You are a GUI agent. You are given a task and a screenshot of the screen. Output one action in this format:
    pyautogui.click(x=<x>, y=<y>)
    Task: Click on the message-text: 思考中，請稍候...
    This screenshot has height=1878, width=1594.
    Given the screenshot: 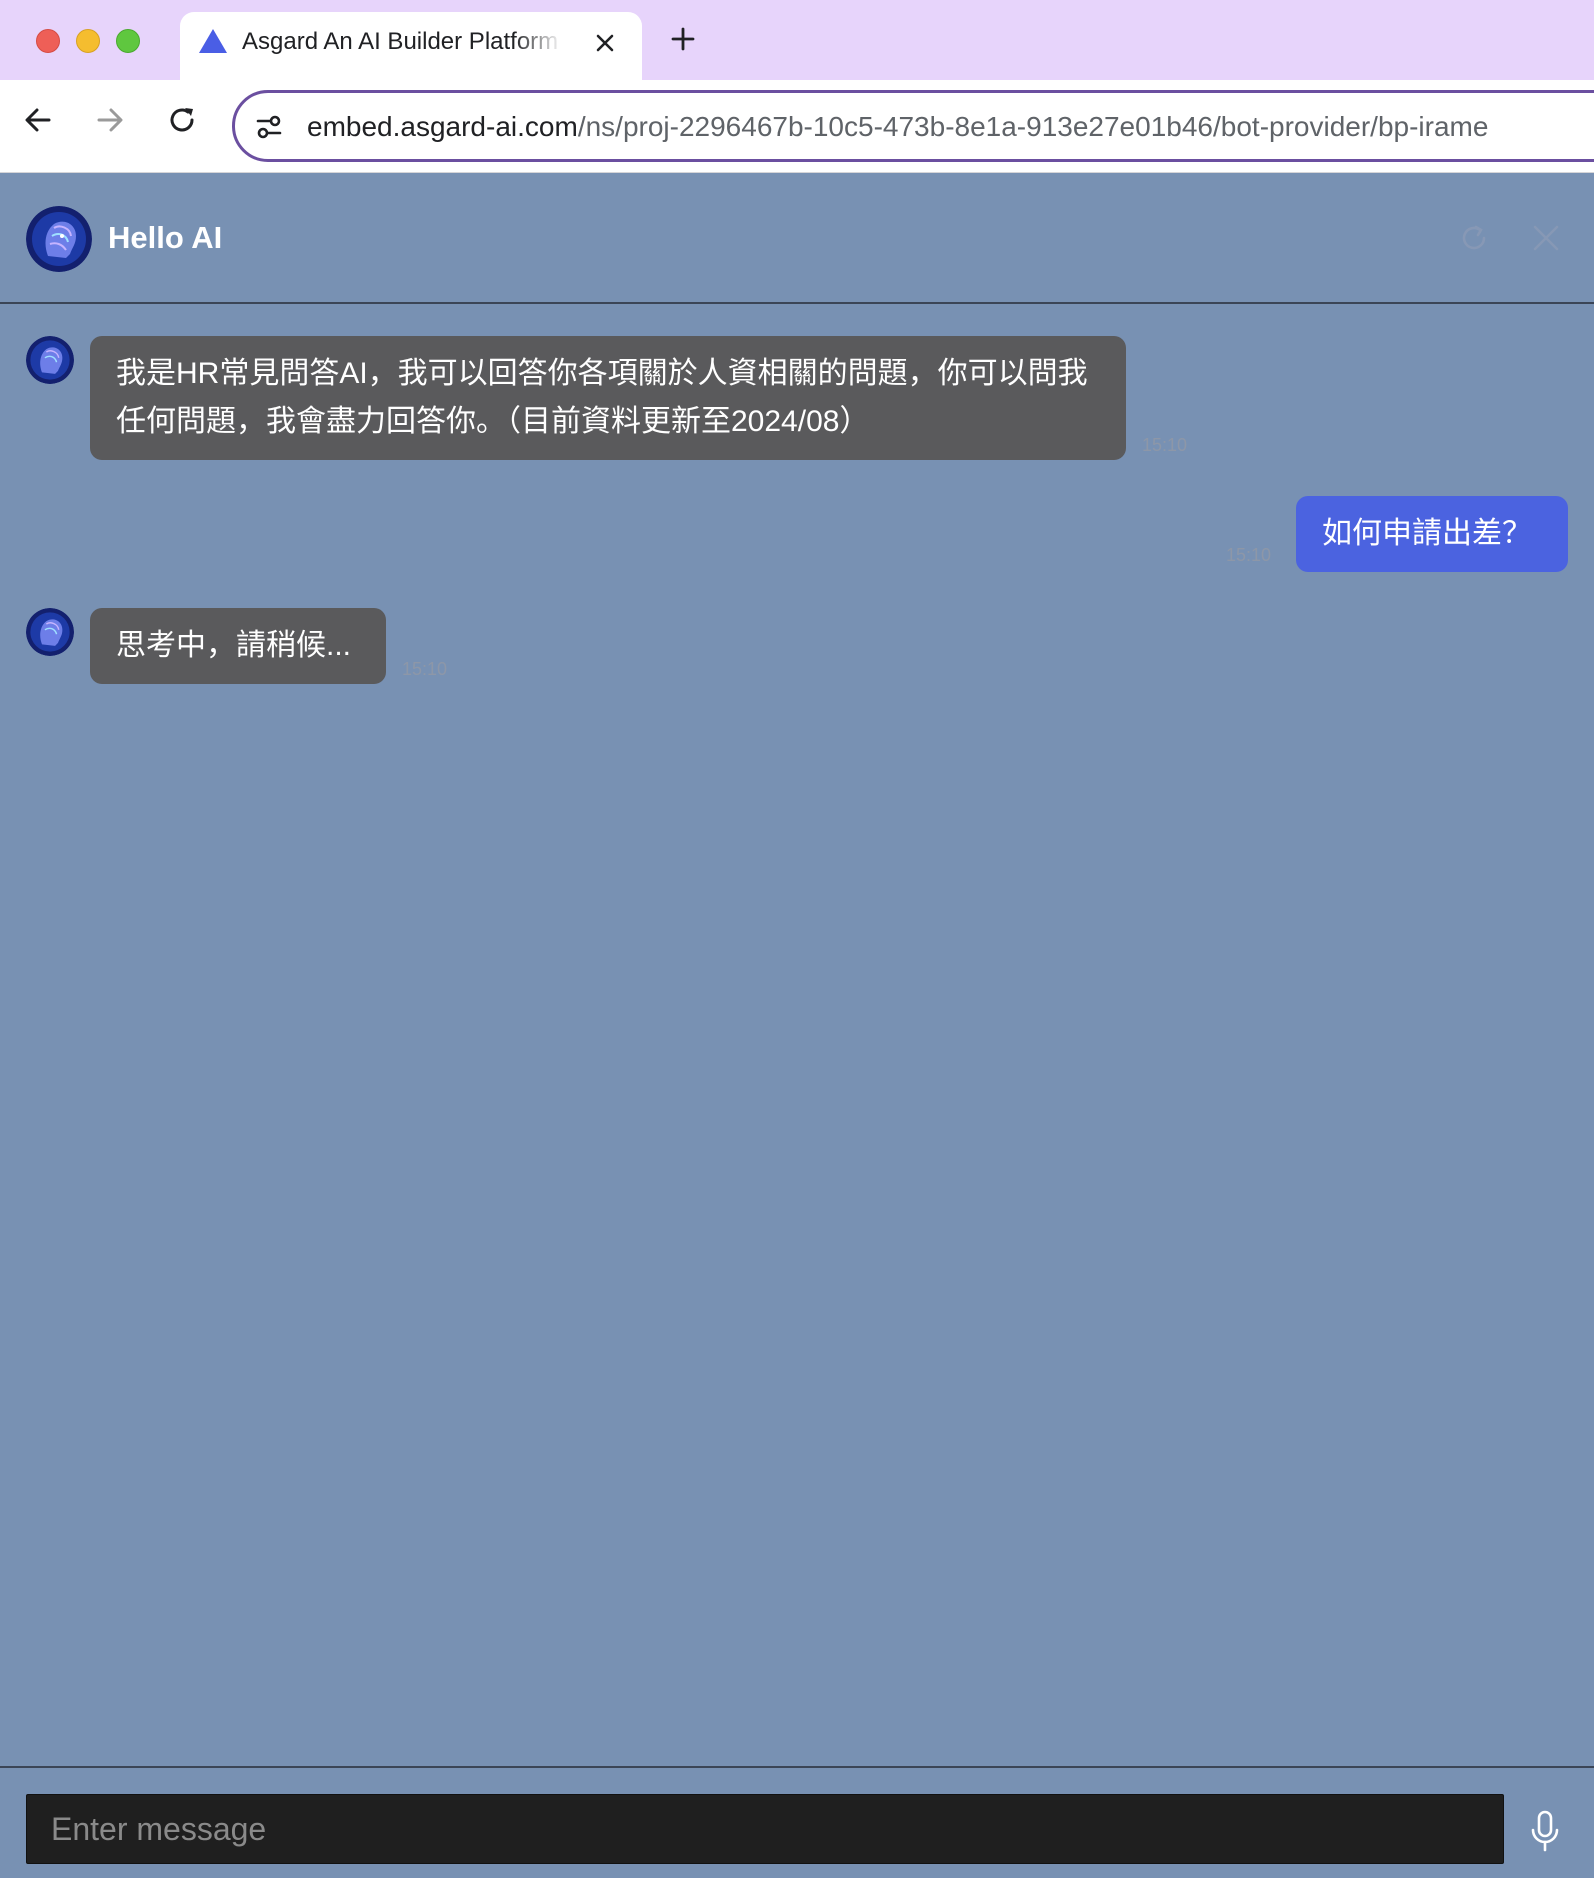 What is the action you would take?
    pyautogui.click(x=234, y=645)
    